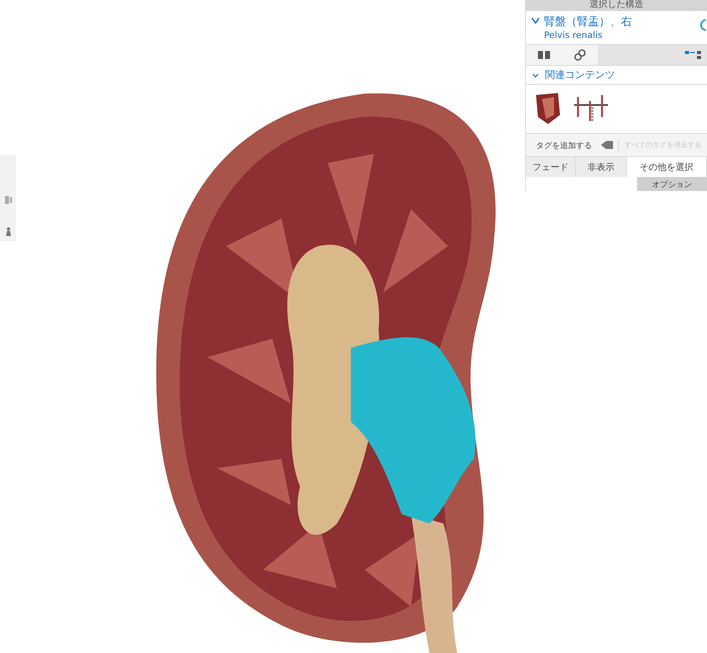 This screenshot has width=707, height=653. Describe the element at coordinates (544, 55) in the screenshot. I see `book-icon` at that location.